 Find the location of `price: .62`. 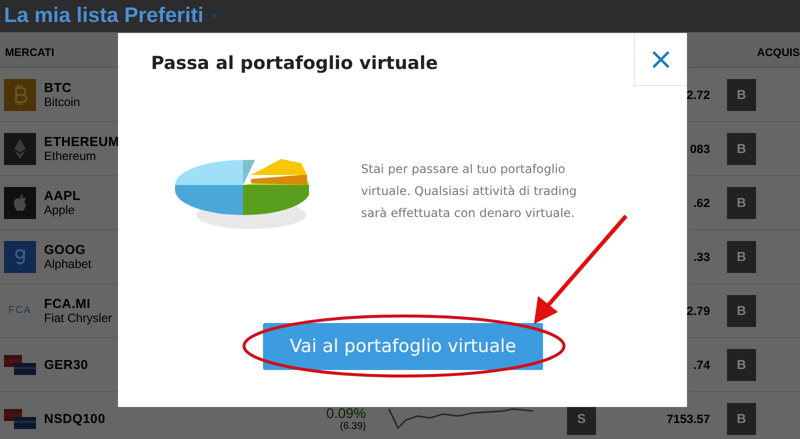

price: .62 is located at coordinates (702, 203).